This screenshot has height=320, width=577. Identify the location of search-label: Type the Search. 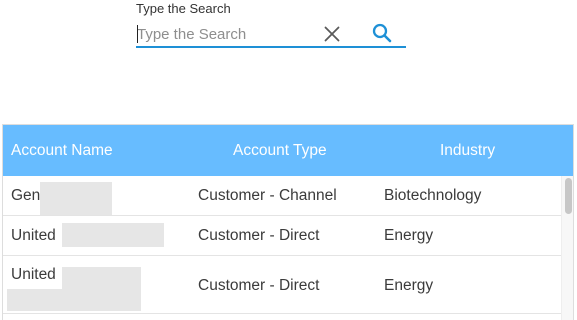
(183, 8).